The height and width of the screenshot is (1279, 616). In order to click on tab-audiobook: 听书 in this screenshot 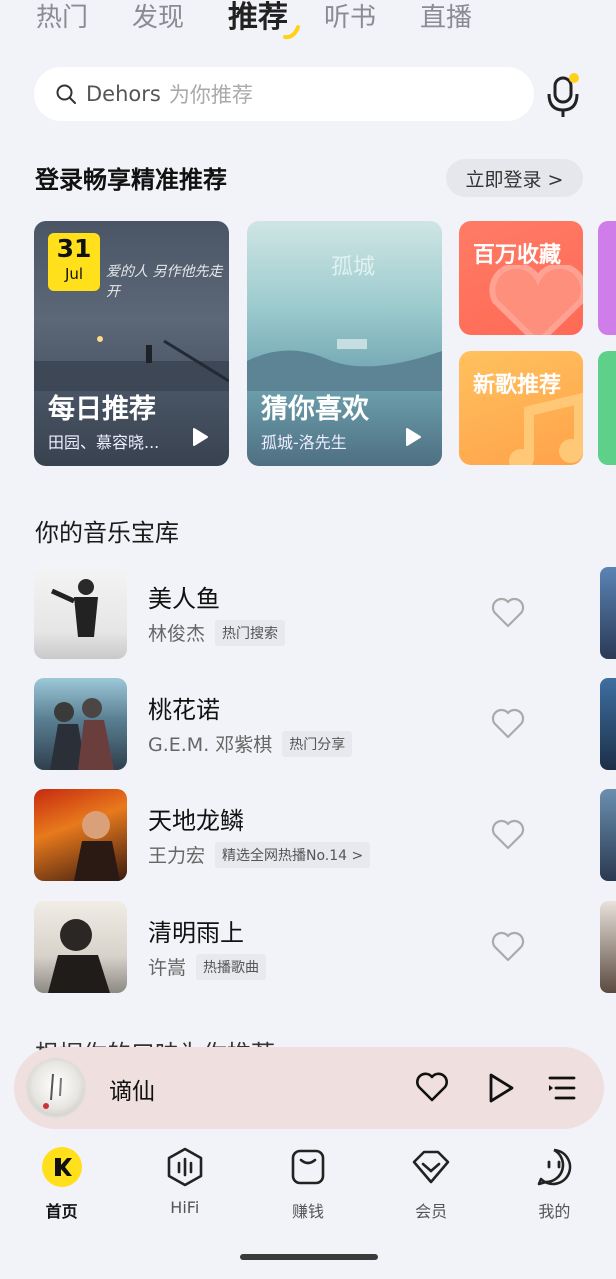, I will do `click(350, 19)`.